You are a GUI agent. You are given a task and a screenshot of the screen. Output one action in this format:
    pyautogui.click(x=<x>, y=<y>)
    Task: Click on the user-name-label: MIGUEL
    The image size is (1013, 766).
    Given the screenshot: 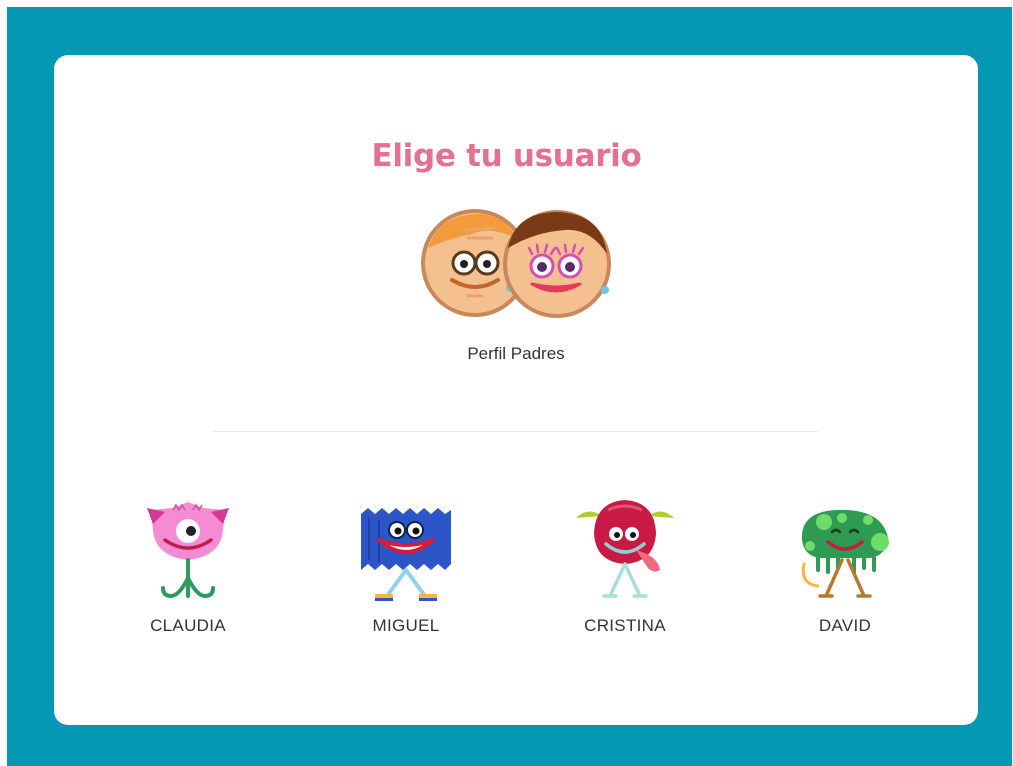 What is the action you would take?
    pyautogui.click(x=406, y=625)
    